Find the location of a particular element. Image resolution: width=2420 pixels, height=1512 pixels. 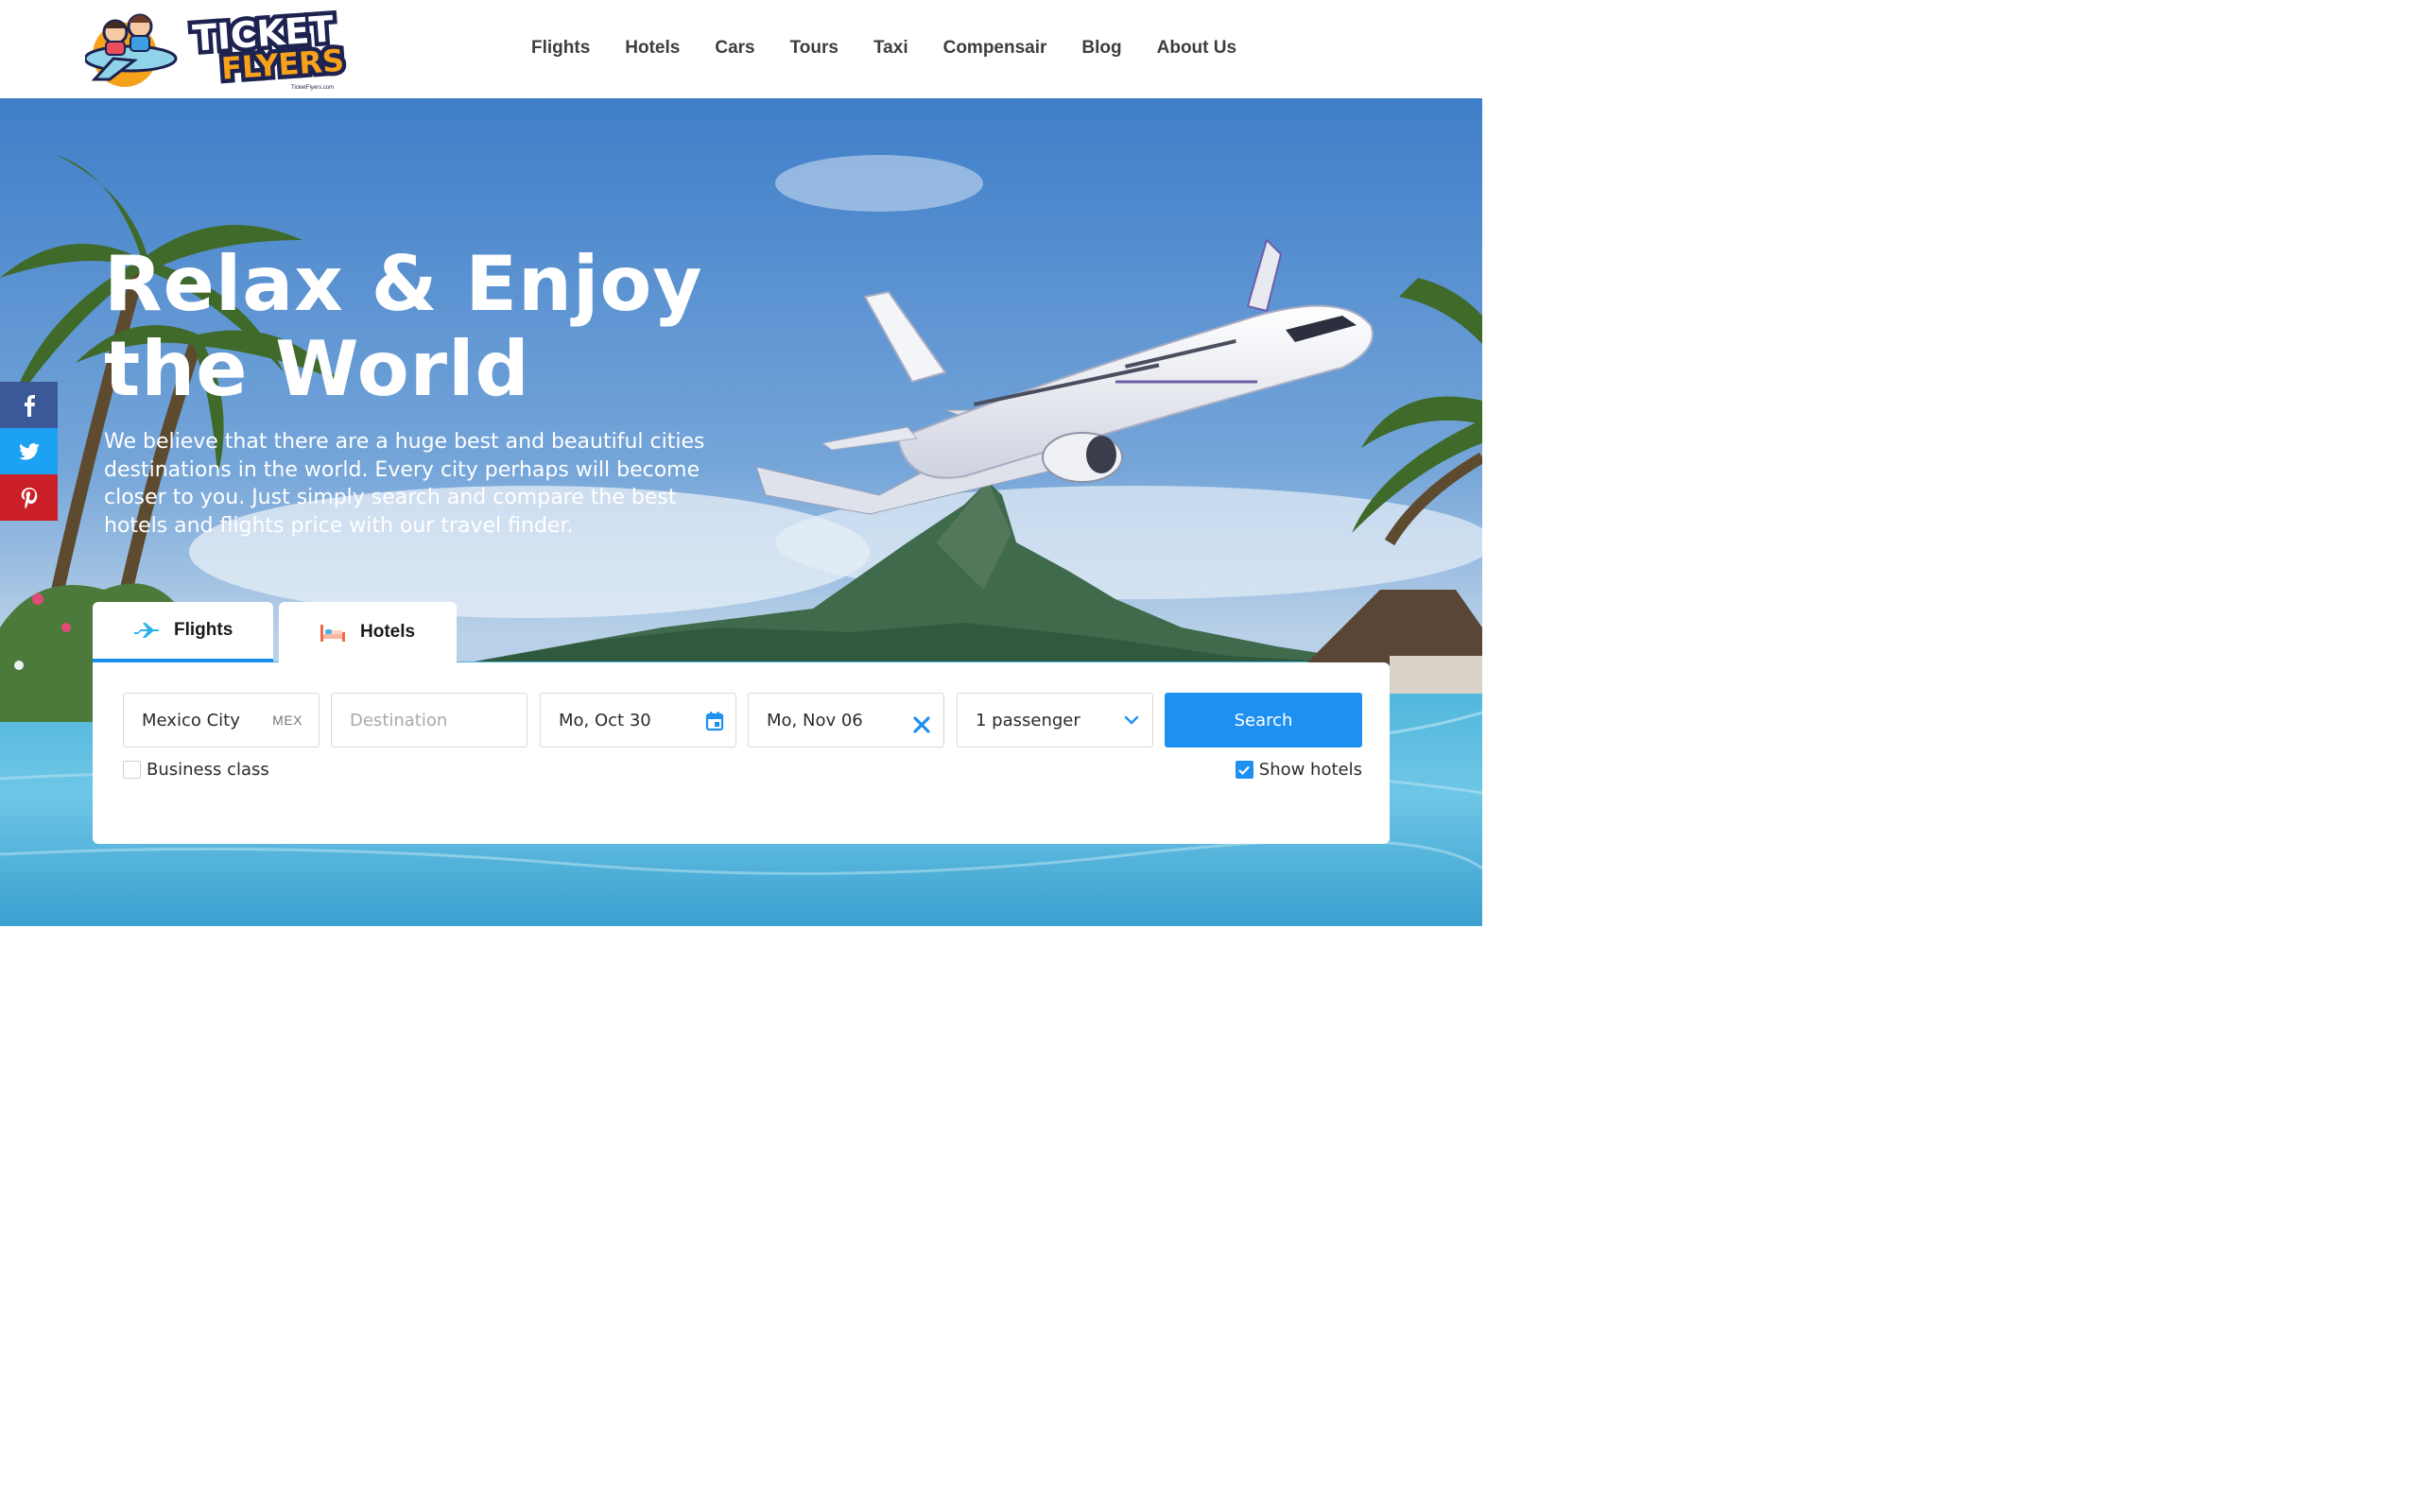

twitter-share-button is located at coordinates (29, 451).